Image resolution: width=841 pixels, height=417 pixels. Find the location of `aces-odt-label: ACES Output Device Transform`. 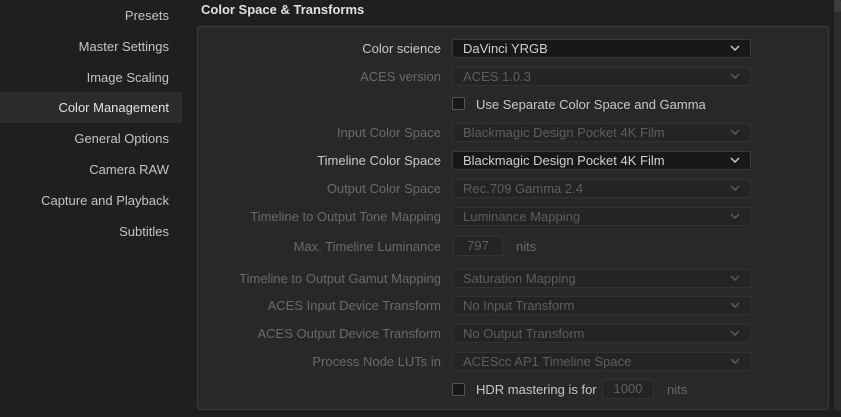

aces-odt-label: ACES Output Device Transform is located at coordinates (349, 333).